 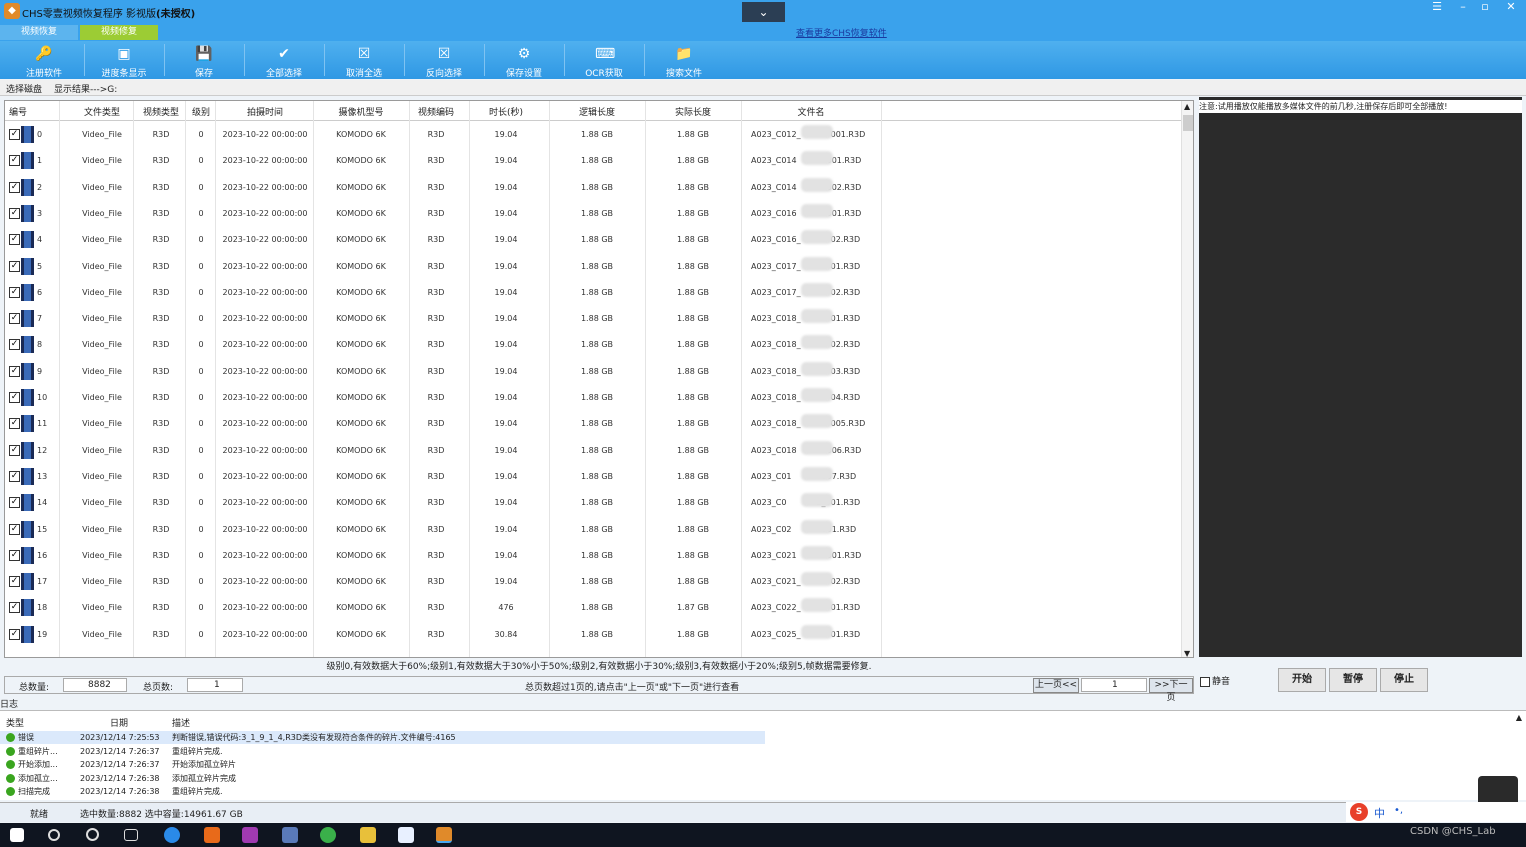 I want to click on tool-icon, so click(x=290, y=835).